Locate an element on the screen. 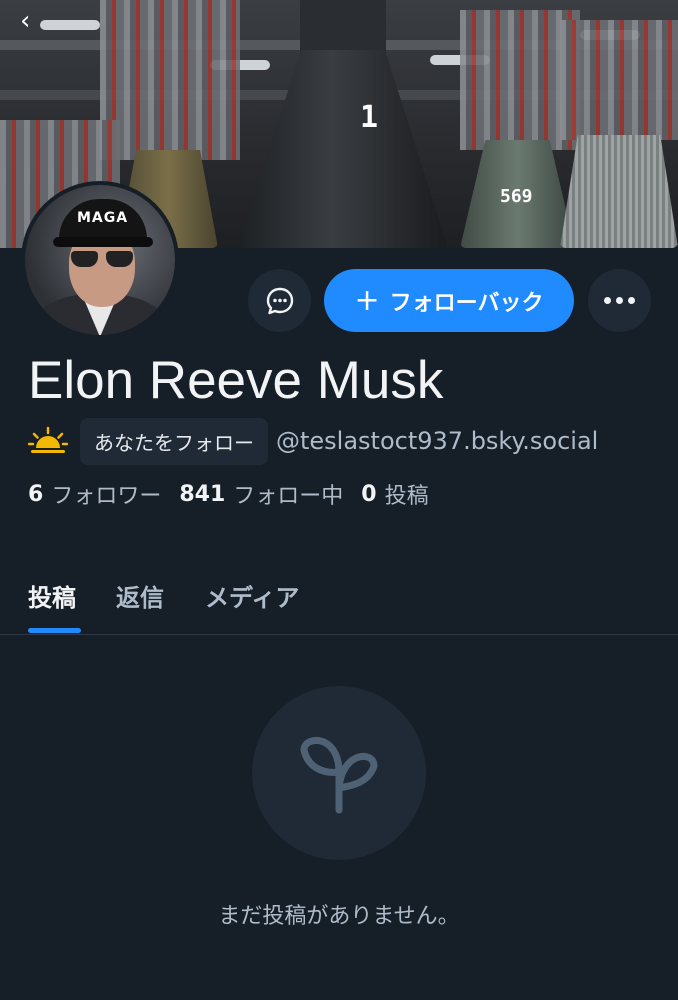 This screenshot has height=1000, width=678. engine-number-label: 569 is located at coordinates (516, 196).